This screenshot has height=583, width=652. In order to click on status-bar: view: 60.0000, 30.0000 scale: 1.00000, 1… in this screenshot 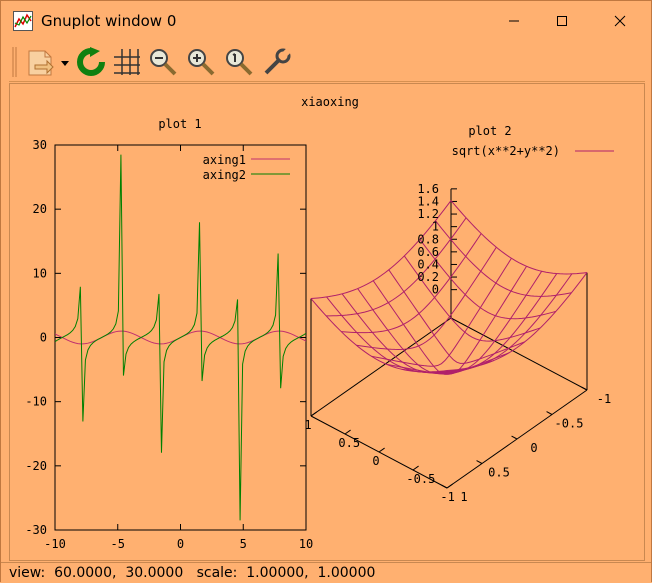, I will do `click(326, 572)`.